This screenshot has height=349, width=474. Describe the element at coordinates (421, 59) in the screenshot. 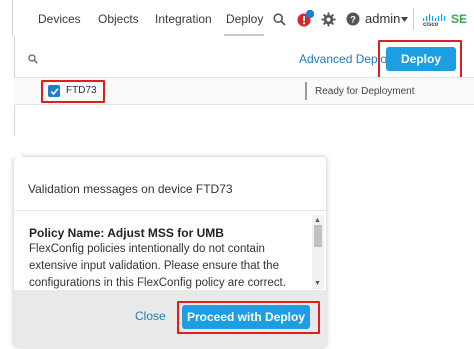

I see `deploy-button: Deploy` at that location.